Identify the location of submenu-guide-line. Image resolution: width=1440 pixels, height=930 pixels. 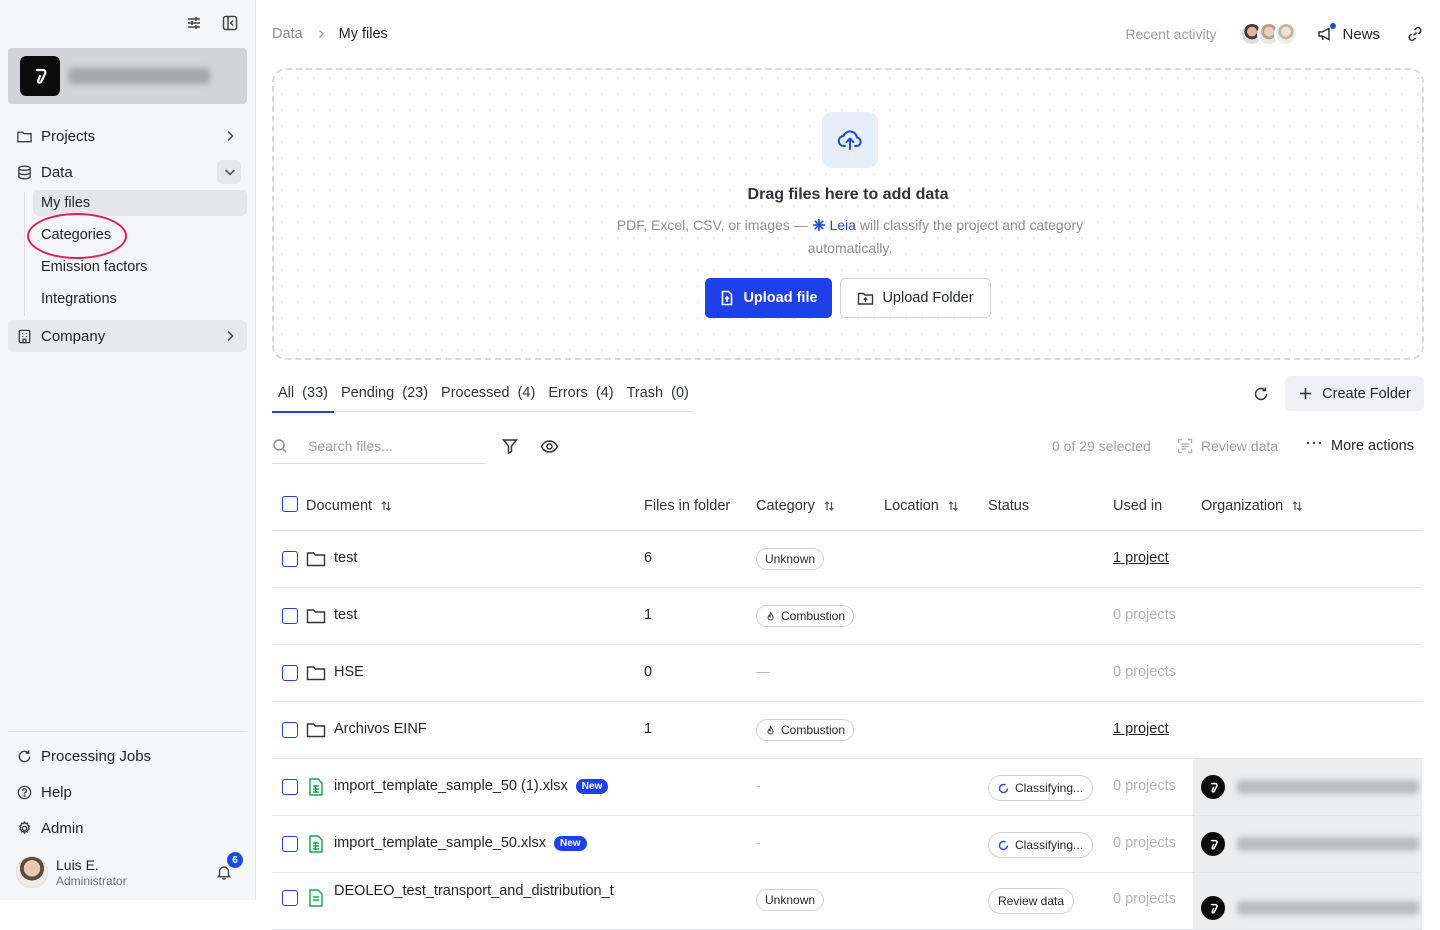
(24, 254).